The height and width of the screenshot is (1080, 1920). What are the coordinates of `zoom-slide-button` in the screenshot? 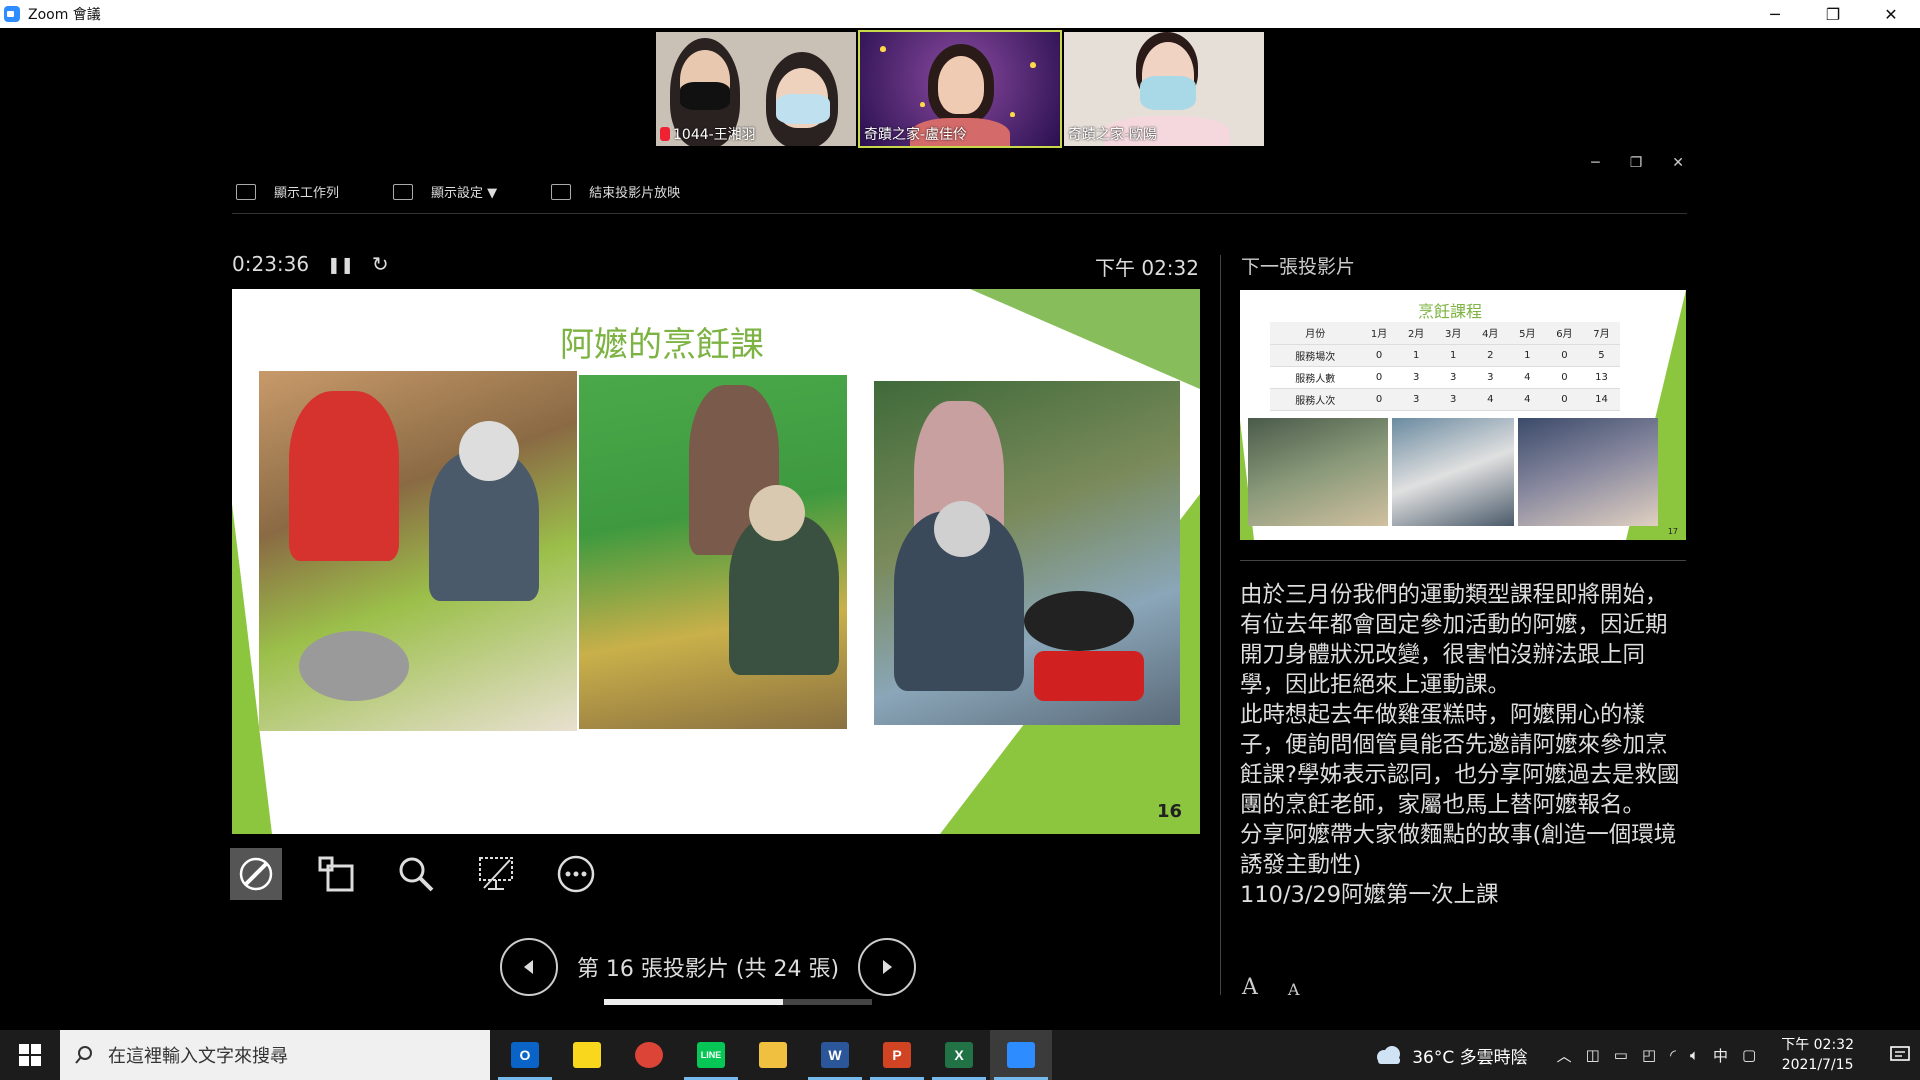 It's located at (416, 874).